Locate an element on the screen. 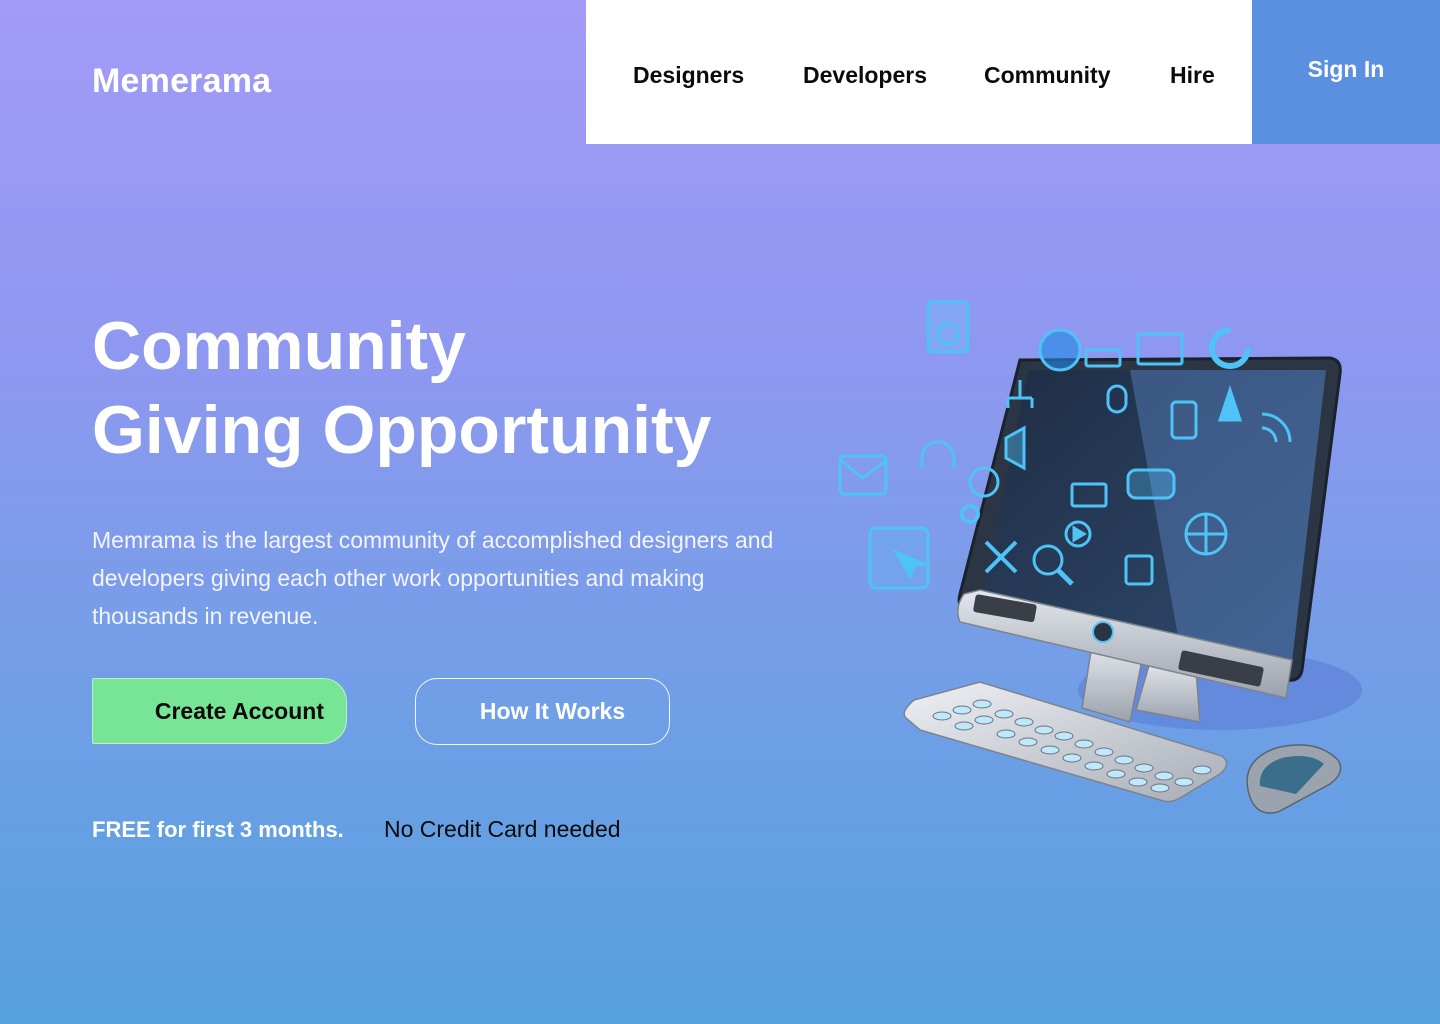 The image size is (1440, 1024). no-credit-card-note: No Credit Card needed is located at coordinates (502, 829).